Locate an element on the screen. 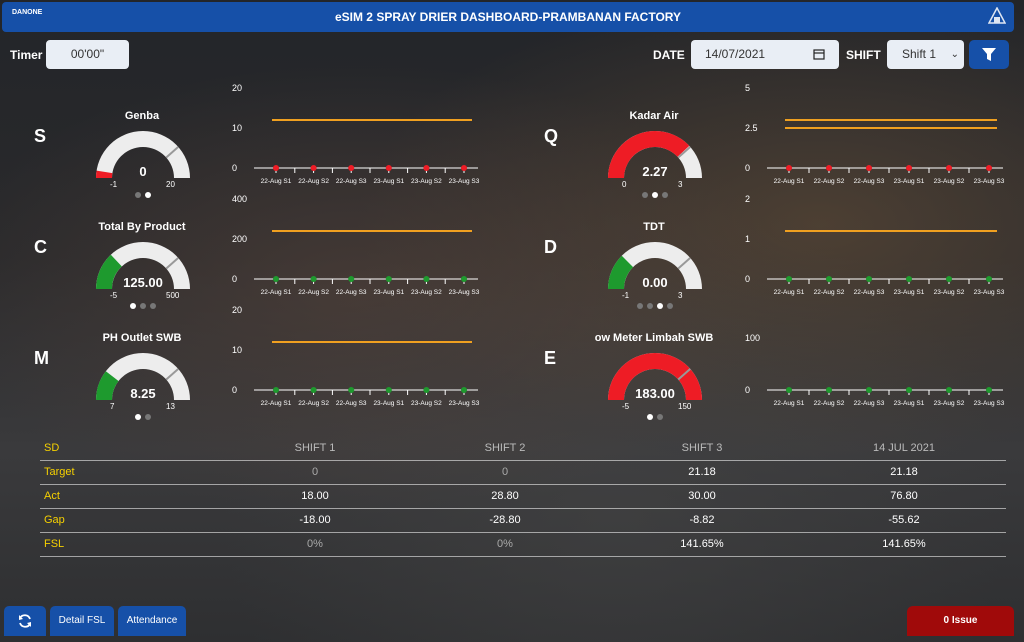  mini-chart-y-label: 200 is located at coordinates (240, 239).